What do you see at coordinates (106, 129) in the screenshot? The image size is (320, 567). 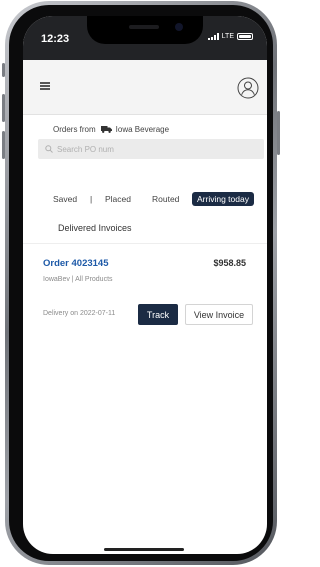 I see `truck-icon` at bounding box center [106, 129].